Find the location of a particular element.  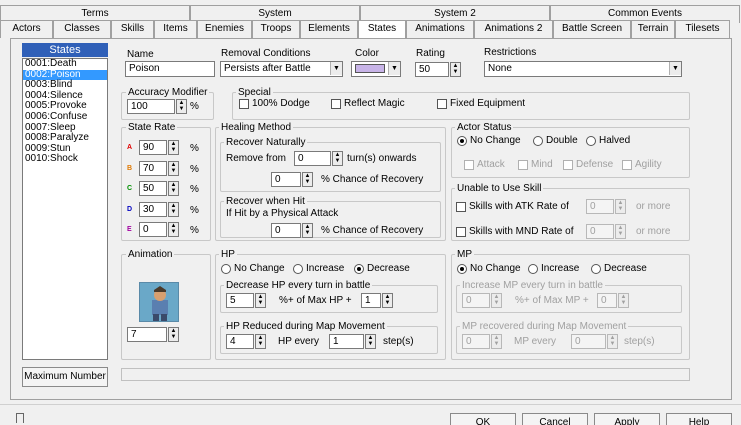

mp-increase-label: Increase is located at coordinates (560, 268).